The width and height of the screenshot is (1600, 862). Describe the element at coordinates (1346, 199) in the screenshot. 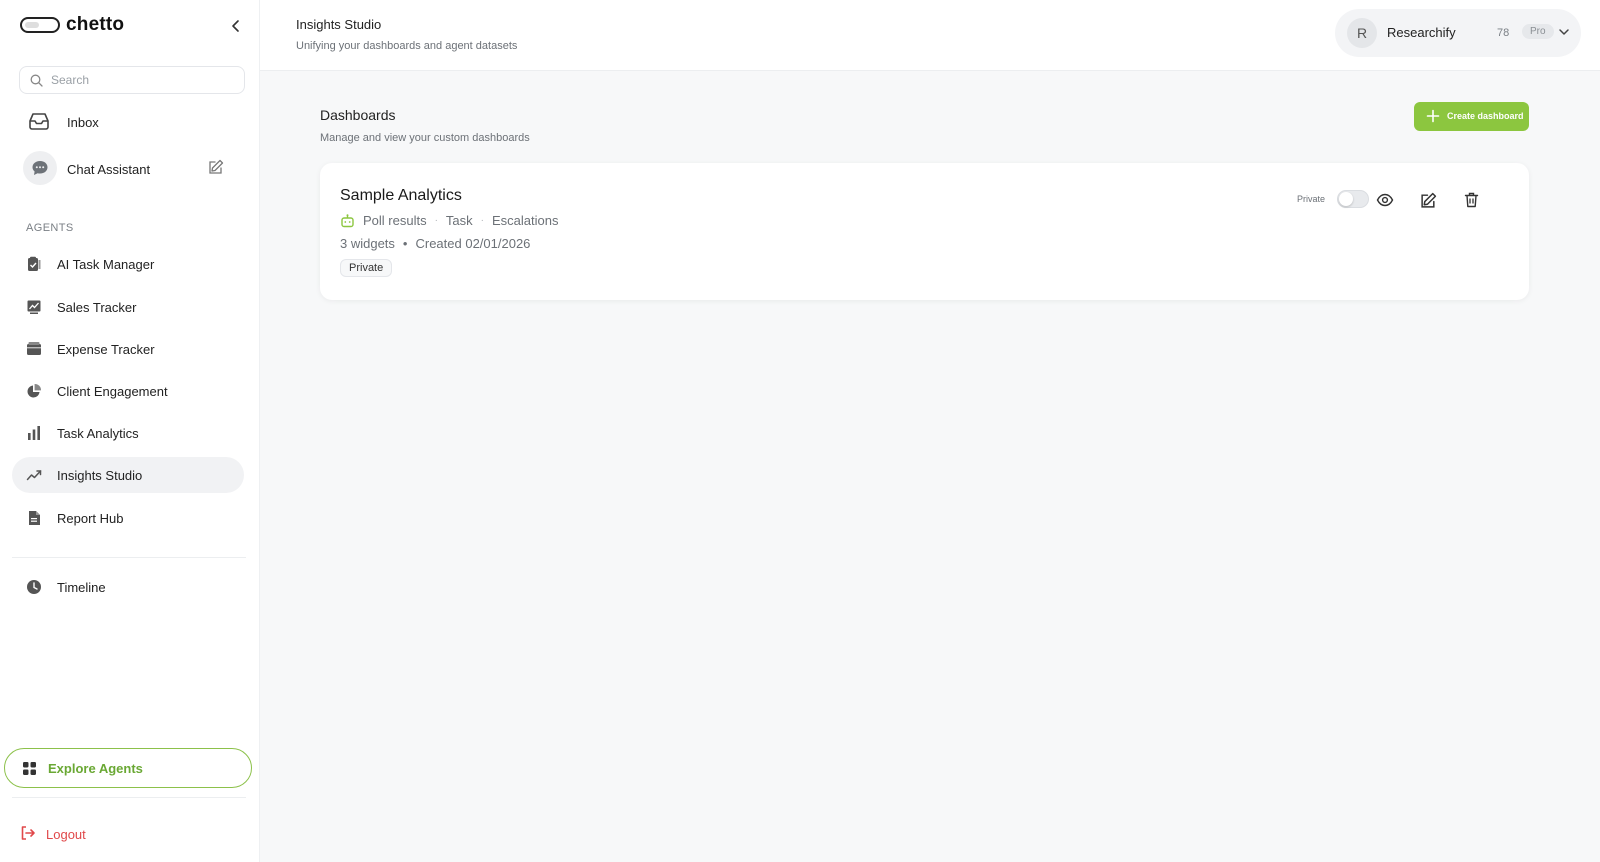

I see `toggle-knob` at that location.